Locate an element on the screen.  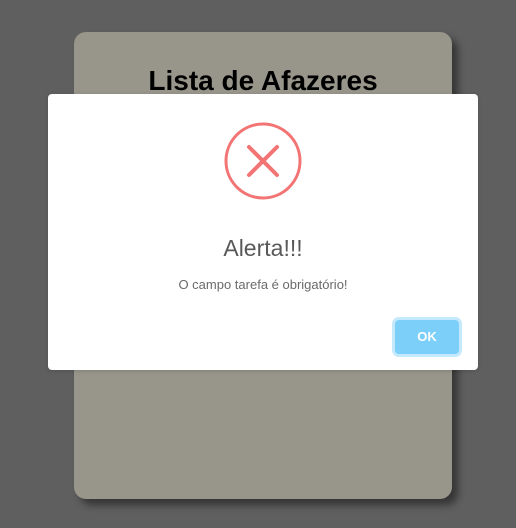
error-x-icon is located at coordinates (263, 161).